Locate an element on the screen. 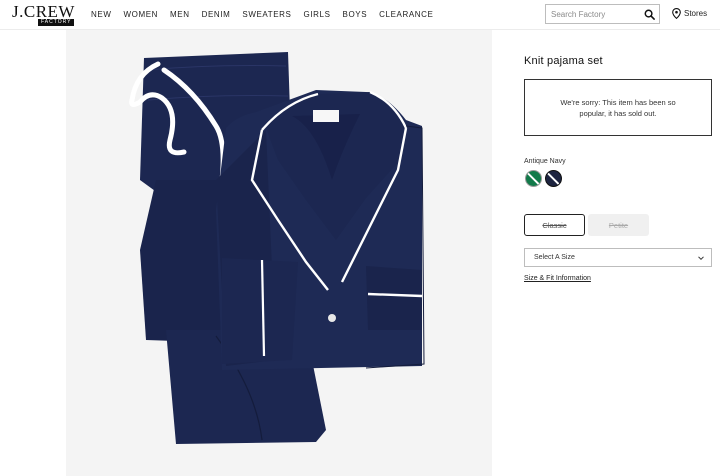  swatch-green is located at coordinates (533, 178).